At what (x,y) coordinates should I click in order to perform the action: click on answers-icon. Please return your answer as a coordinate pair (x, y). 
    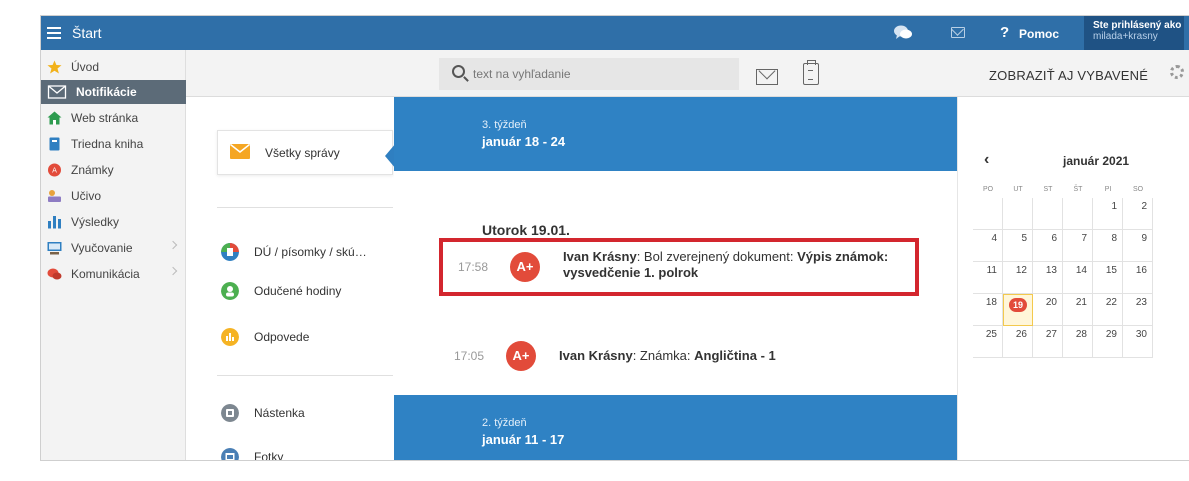
    Looking at the image, I should click on (230, 337).